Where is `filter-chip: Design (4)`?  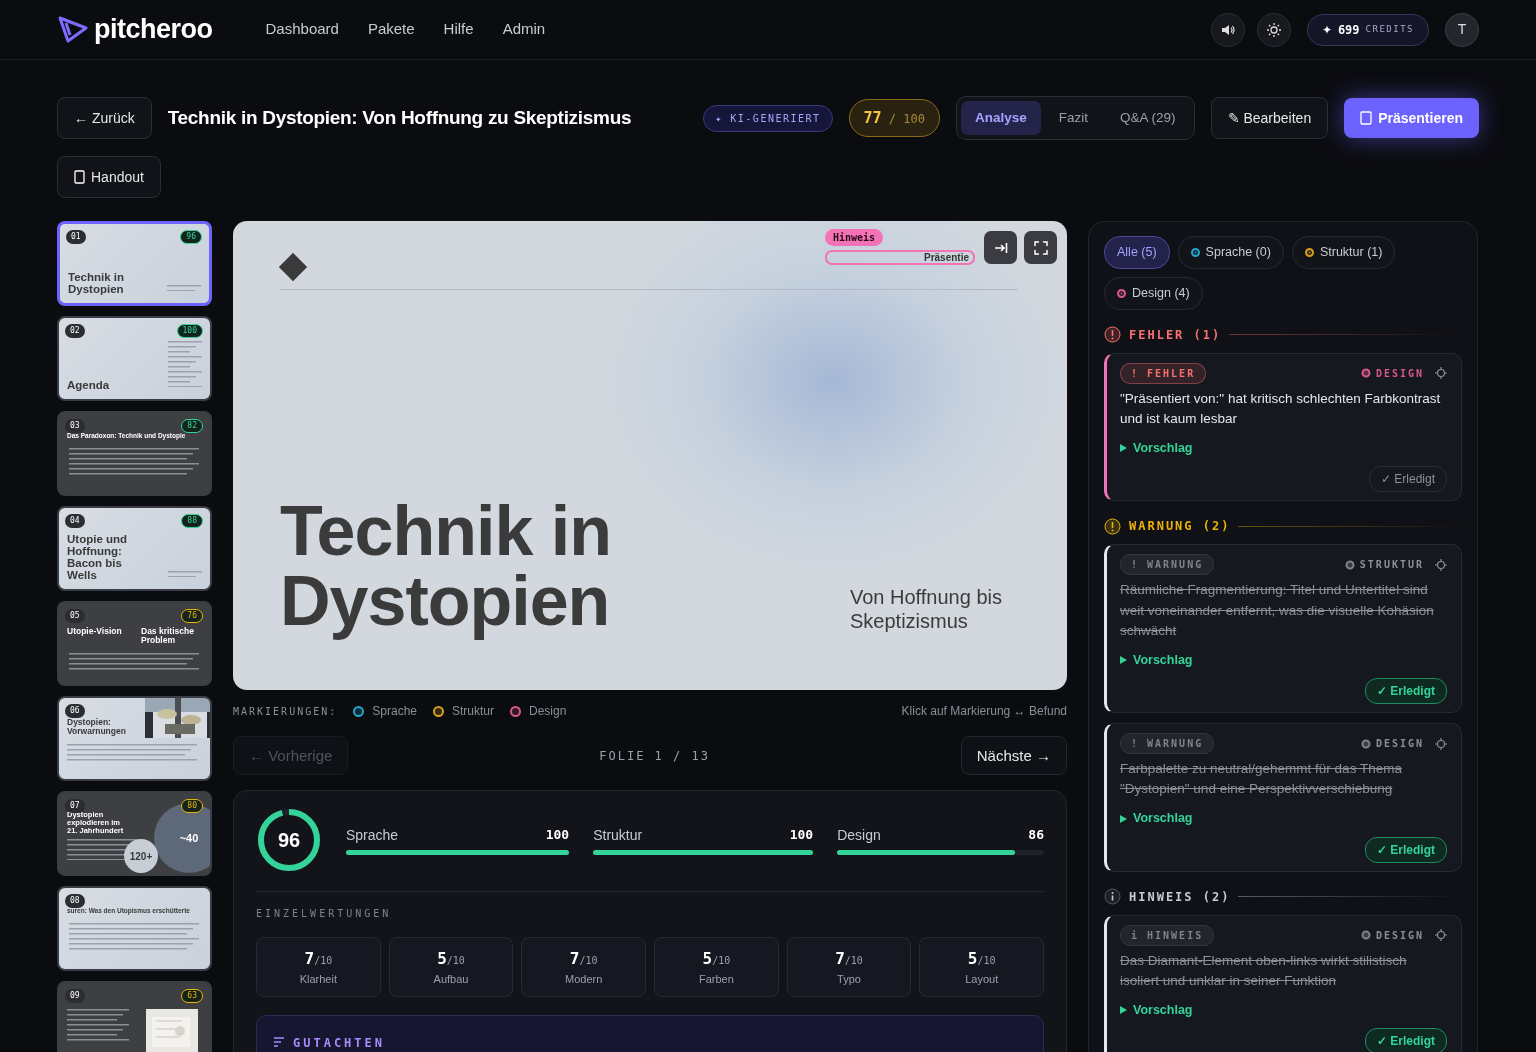 filter-chip: Design (4) is located at coordinates (1153, 293).